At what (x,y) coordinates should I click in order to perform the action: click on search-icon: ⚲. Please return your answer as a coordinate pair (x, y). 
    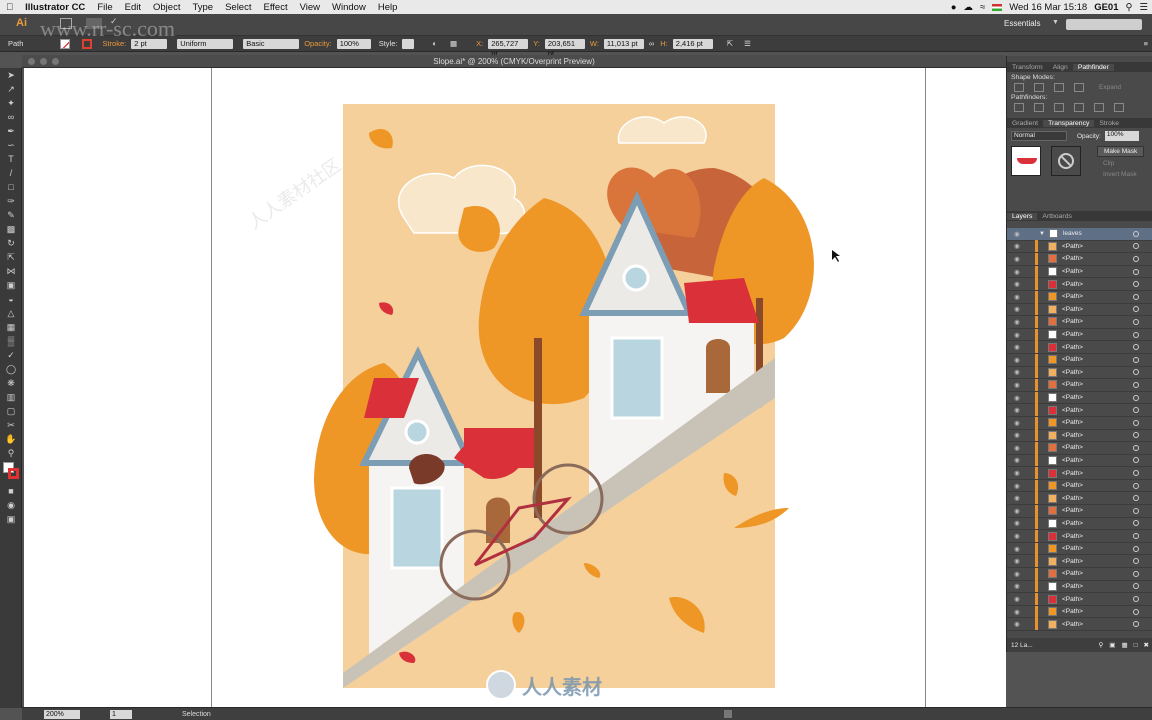
    Looking at the image, I should click on (1129, 7).